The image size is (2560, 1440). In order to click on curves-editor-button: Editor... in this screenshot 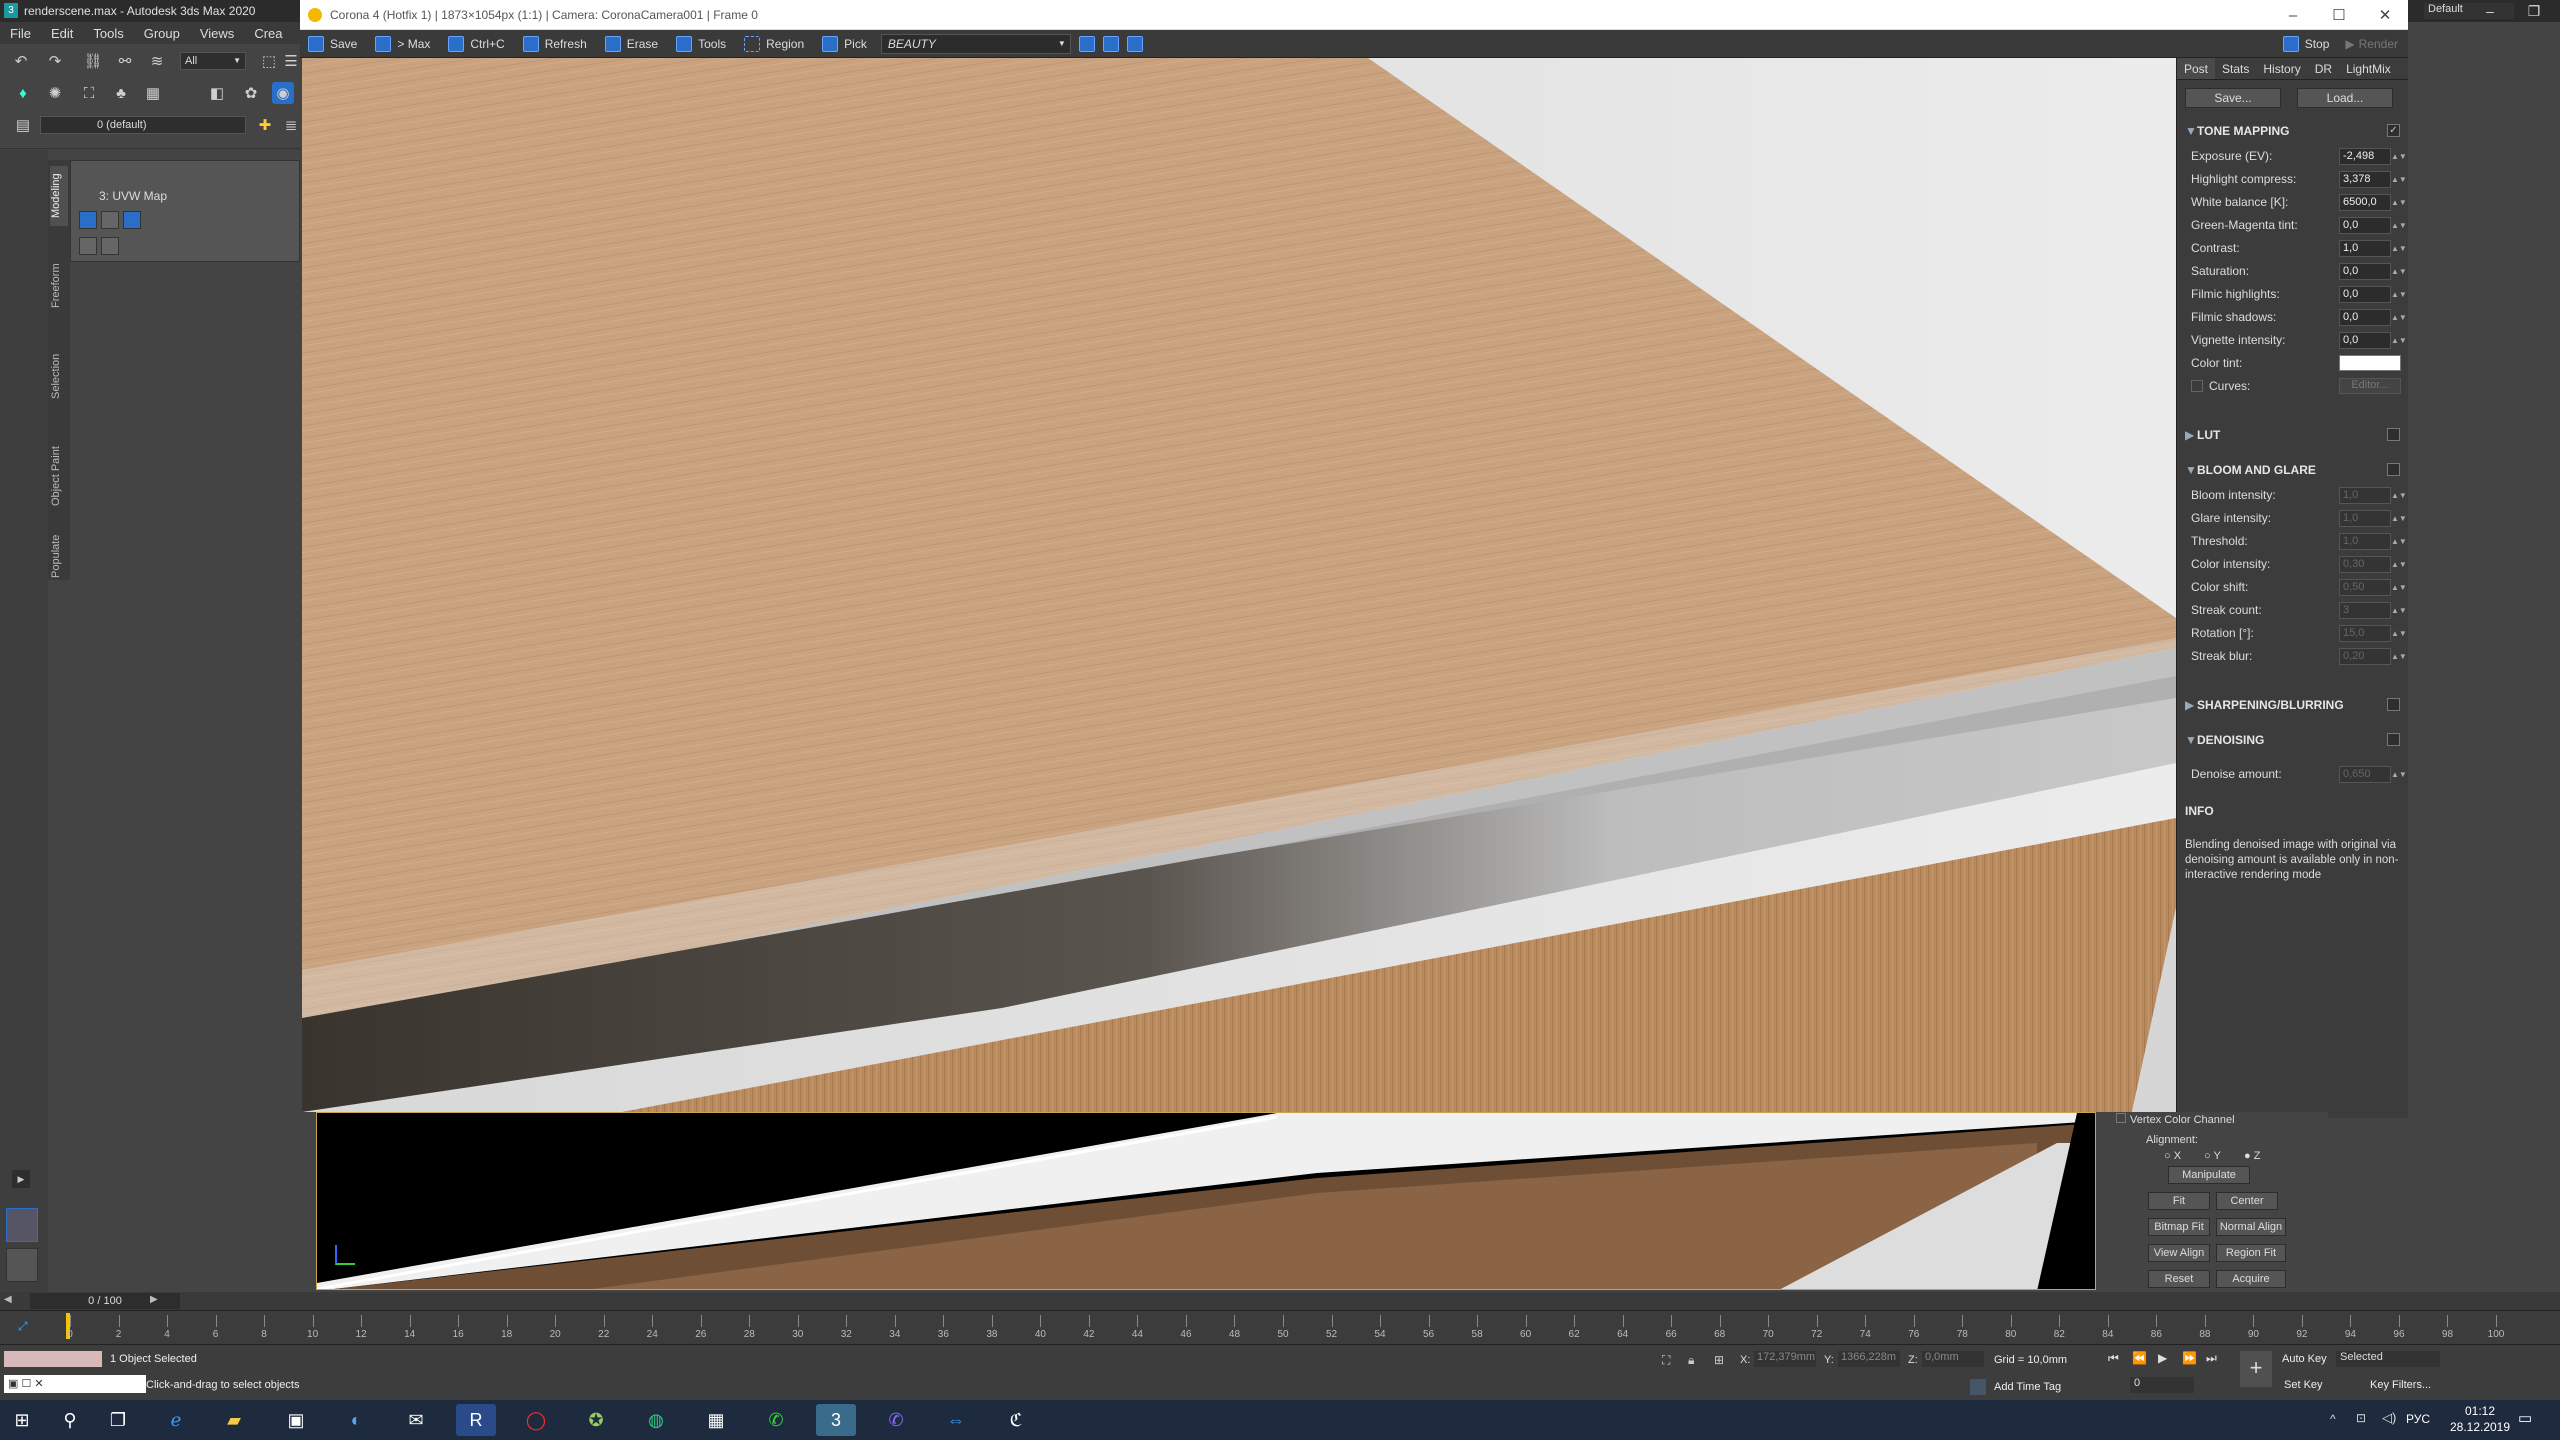, I will do `click(2370, 386)`.